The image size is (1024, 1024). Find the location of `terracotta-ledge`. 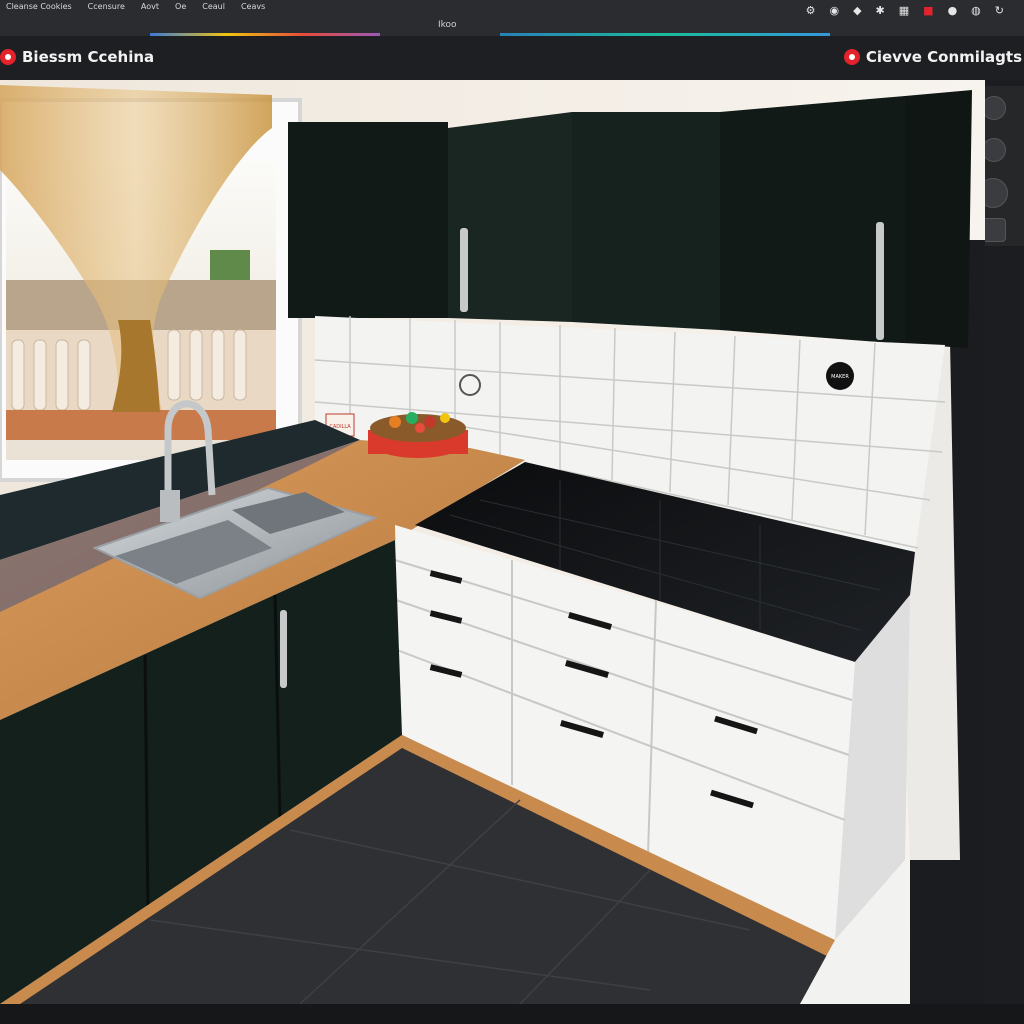

terracotta-ledge is located at coordinates (141, 425).